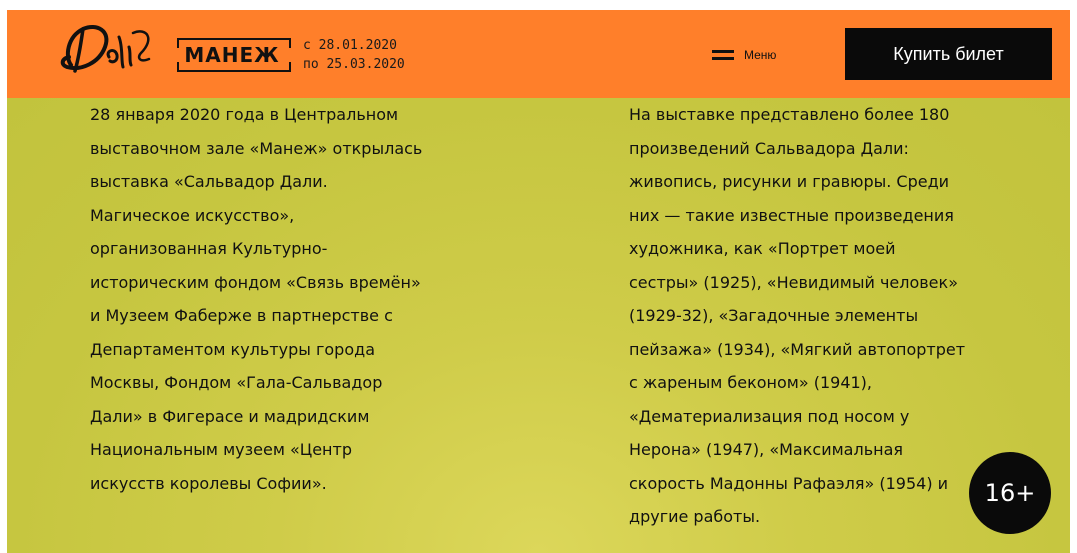 This screenshot has height=553, width=1077. Describe the element at coordinates (354, 64) in the screenshot. I see `date-to: по 25.03.2020` at that location.